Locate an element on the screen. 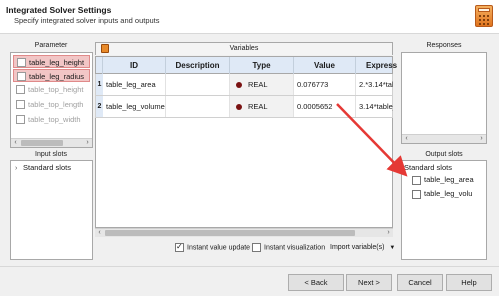 This screenshot has width=499, height=296. parameter-panel-title: Parameter is located at coordinates (51, 45).